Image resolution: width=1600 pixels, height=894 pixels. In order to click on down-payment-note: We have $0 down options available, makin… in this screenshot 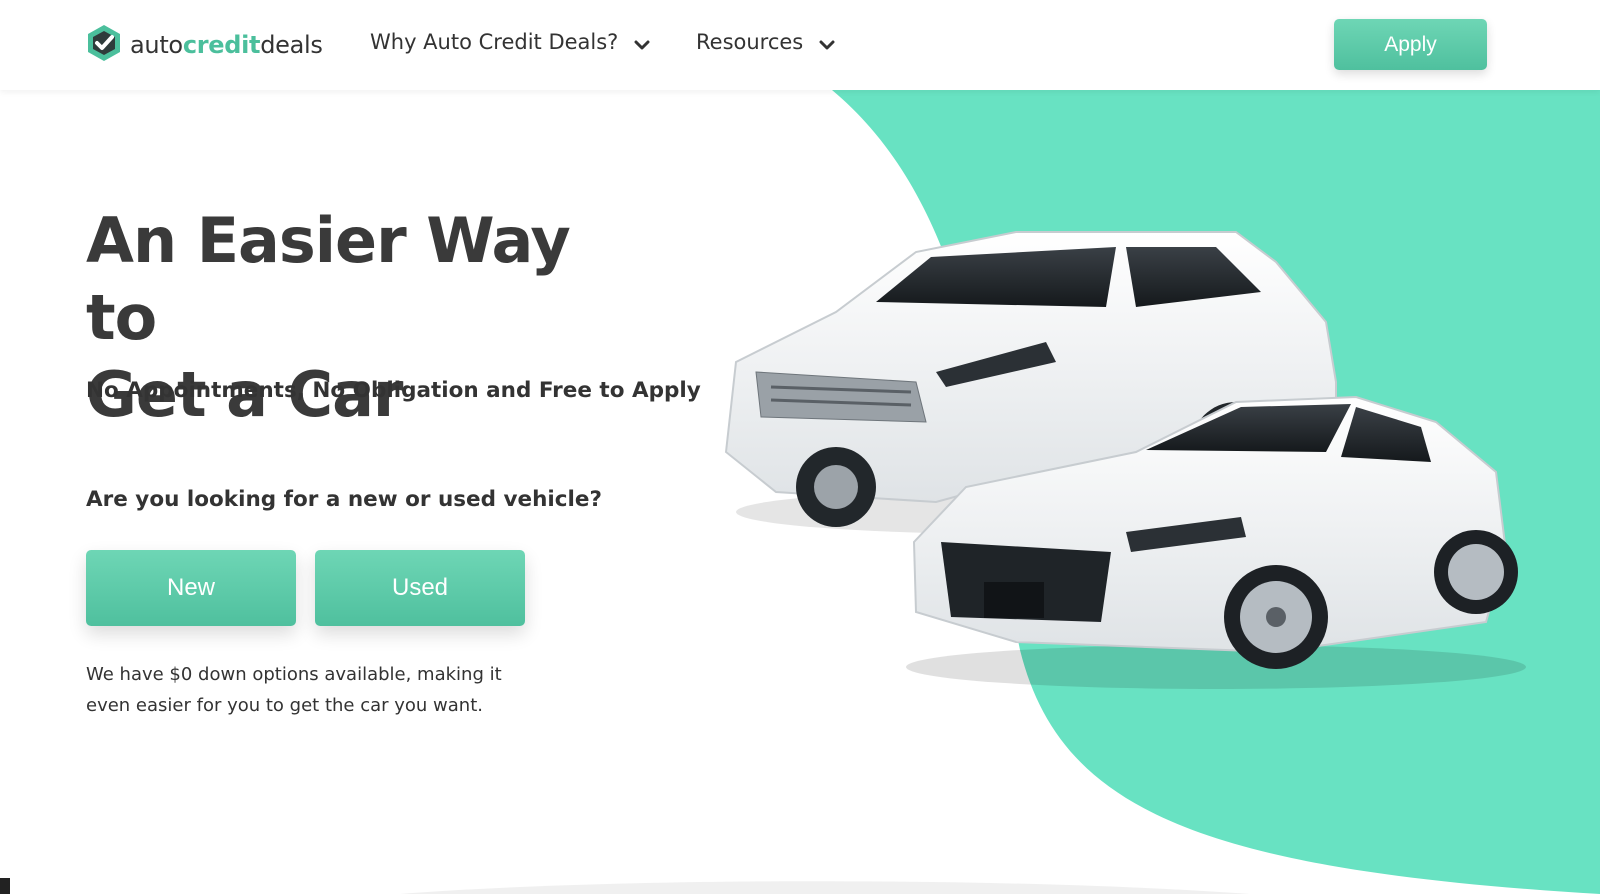, I will do `click(294, 690)`.